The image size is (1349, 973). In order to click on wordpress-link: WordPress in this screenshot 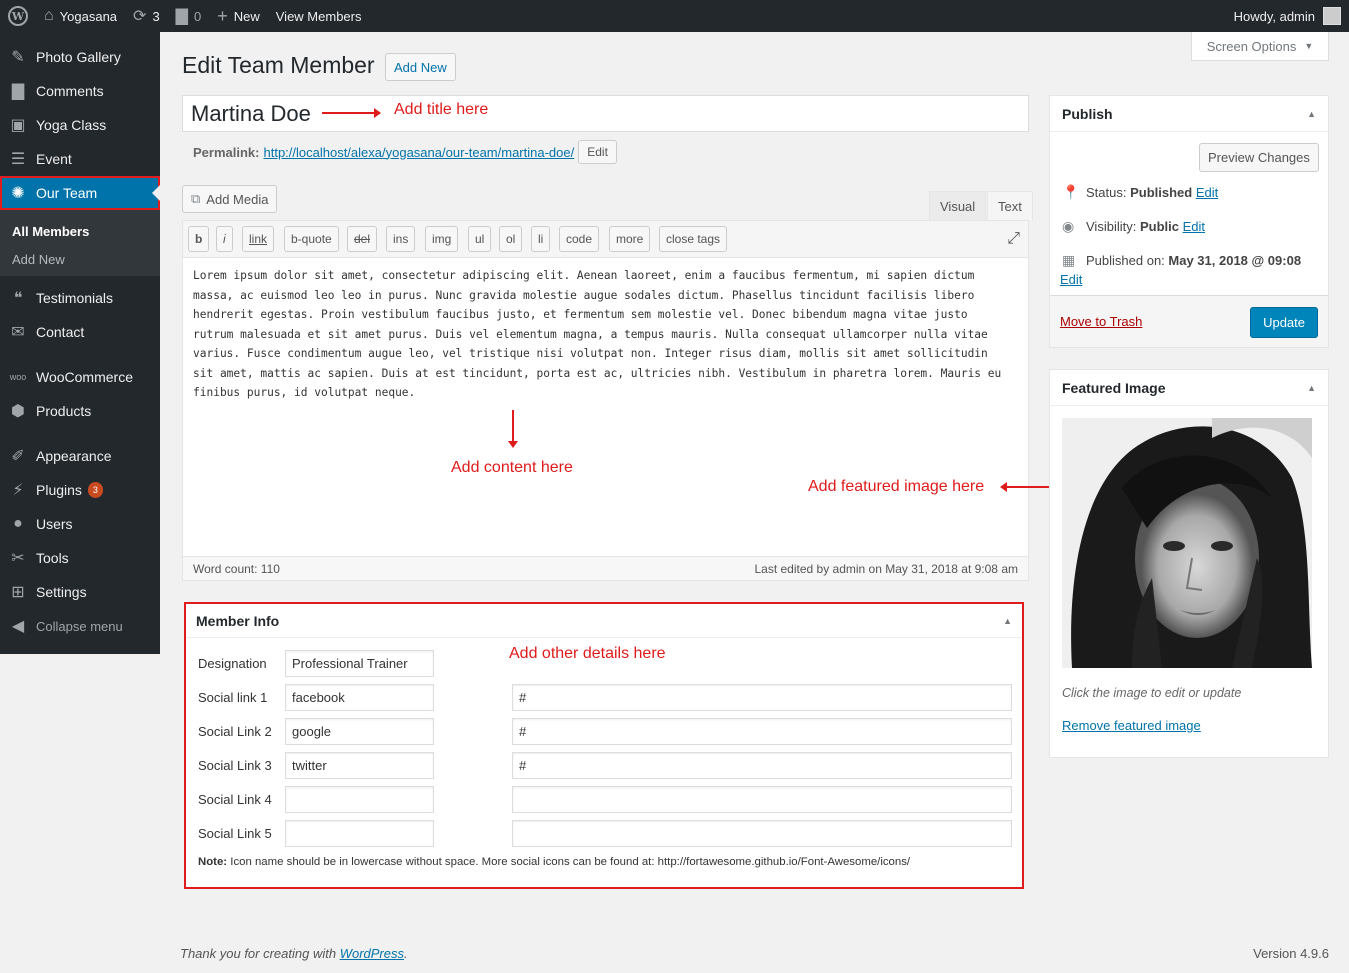, I will do `click(372, 953)`.